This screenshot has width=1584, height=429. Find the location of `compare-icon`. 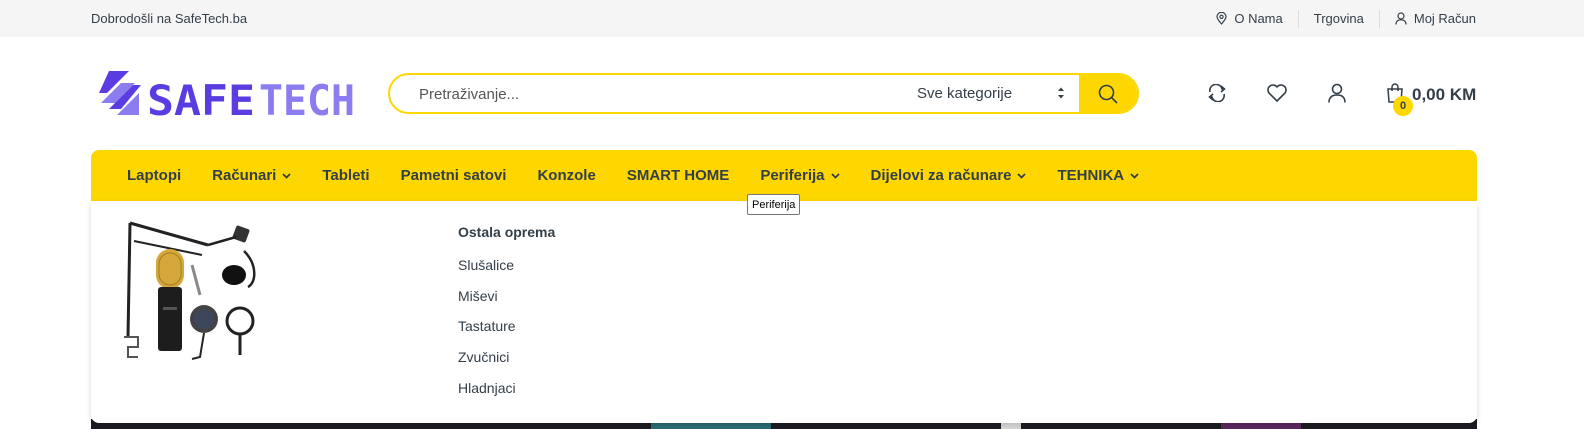

compare-icon is located at coordinates (1217, 93).